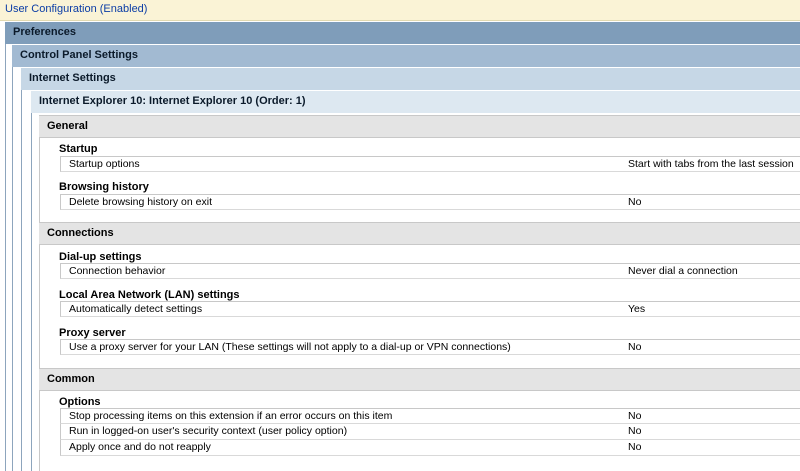  I want to click on group-title-browsing-history: Browsing history, so click(104, 187).